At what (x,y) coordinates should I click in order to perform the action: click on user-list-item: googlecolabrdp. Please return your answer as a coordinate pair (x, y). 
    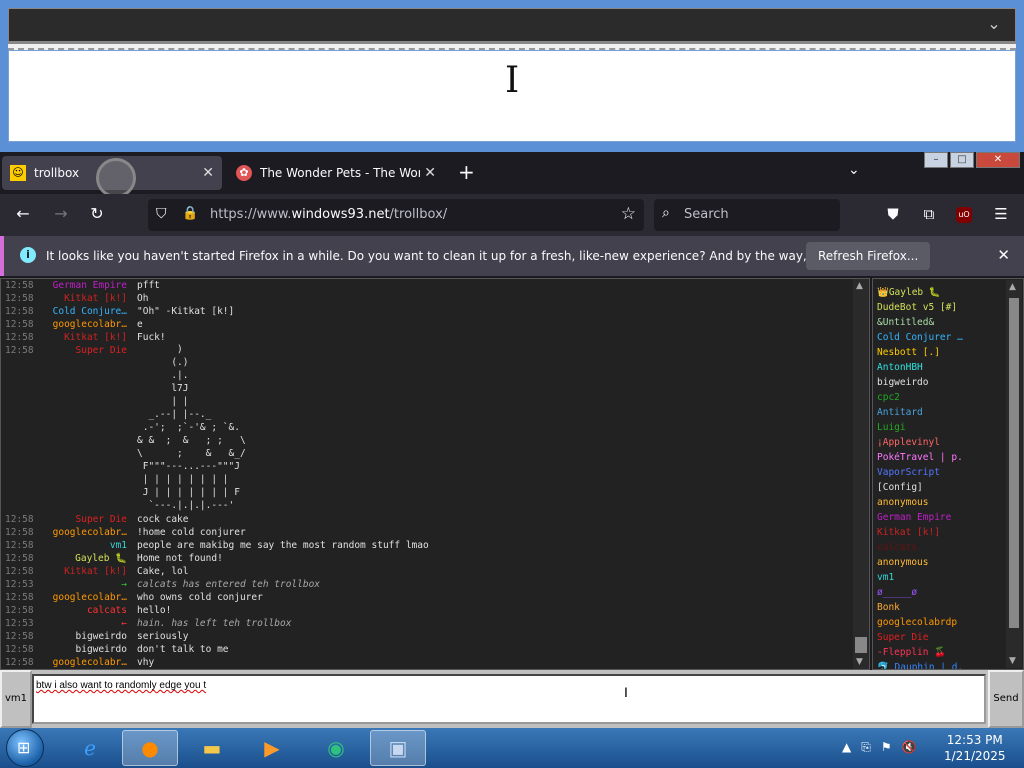
    Looking at the image, I should click on (920, 622).